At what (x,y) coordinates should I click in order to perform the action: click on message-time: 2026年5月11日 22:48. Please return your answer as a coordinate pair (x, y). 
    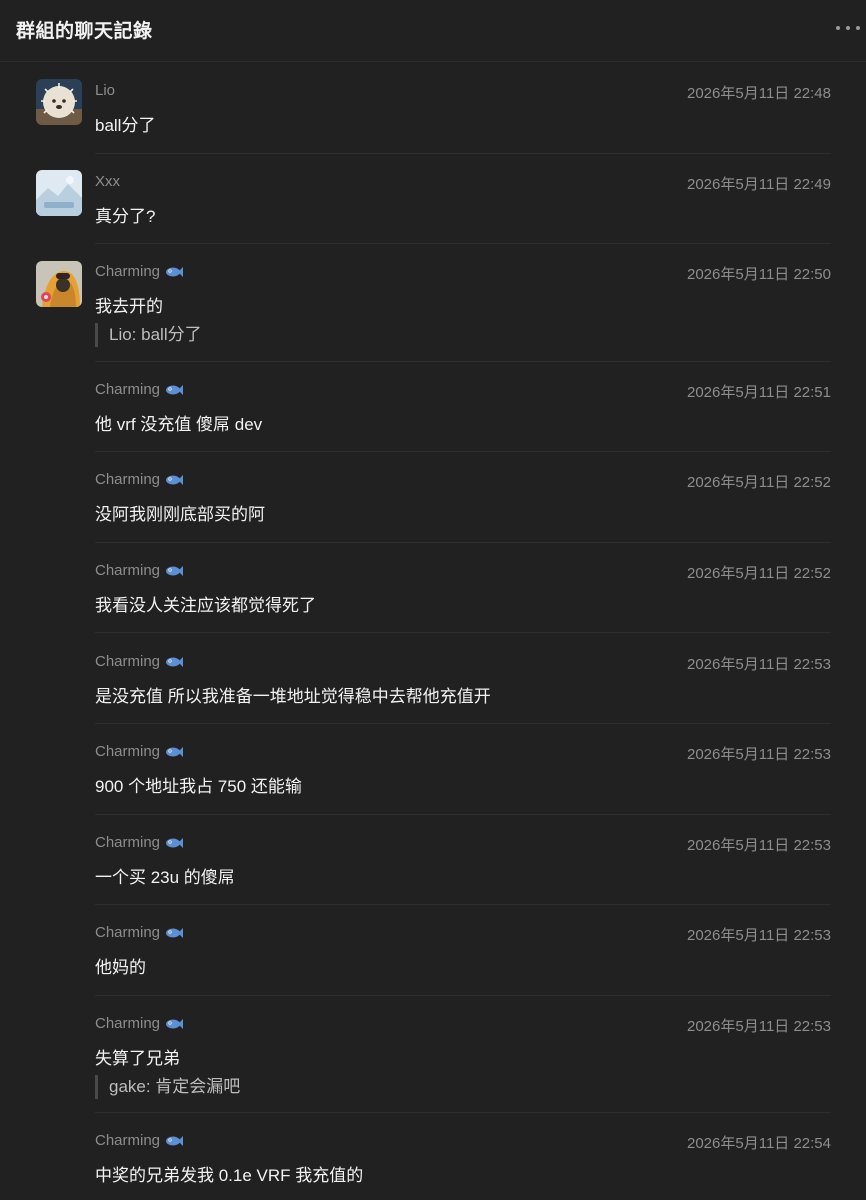
    Looking at the image, I should click on (759, 93).